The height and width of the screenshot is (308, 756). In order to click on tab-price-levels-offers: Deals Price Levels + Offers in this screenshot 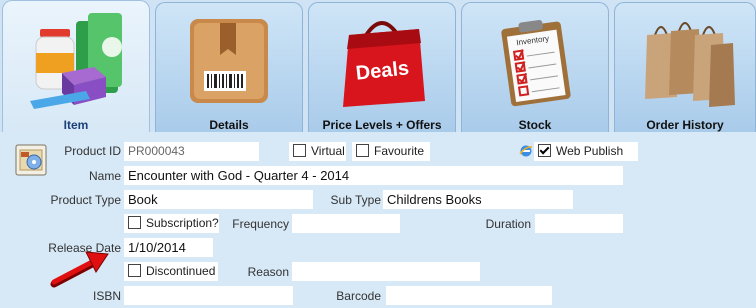, I will do `click(382, 67)`.